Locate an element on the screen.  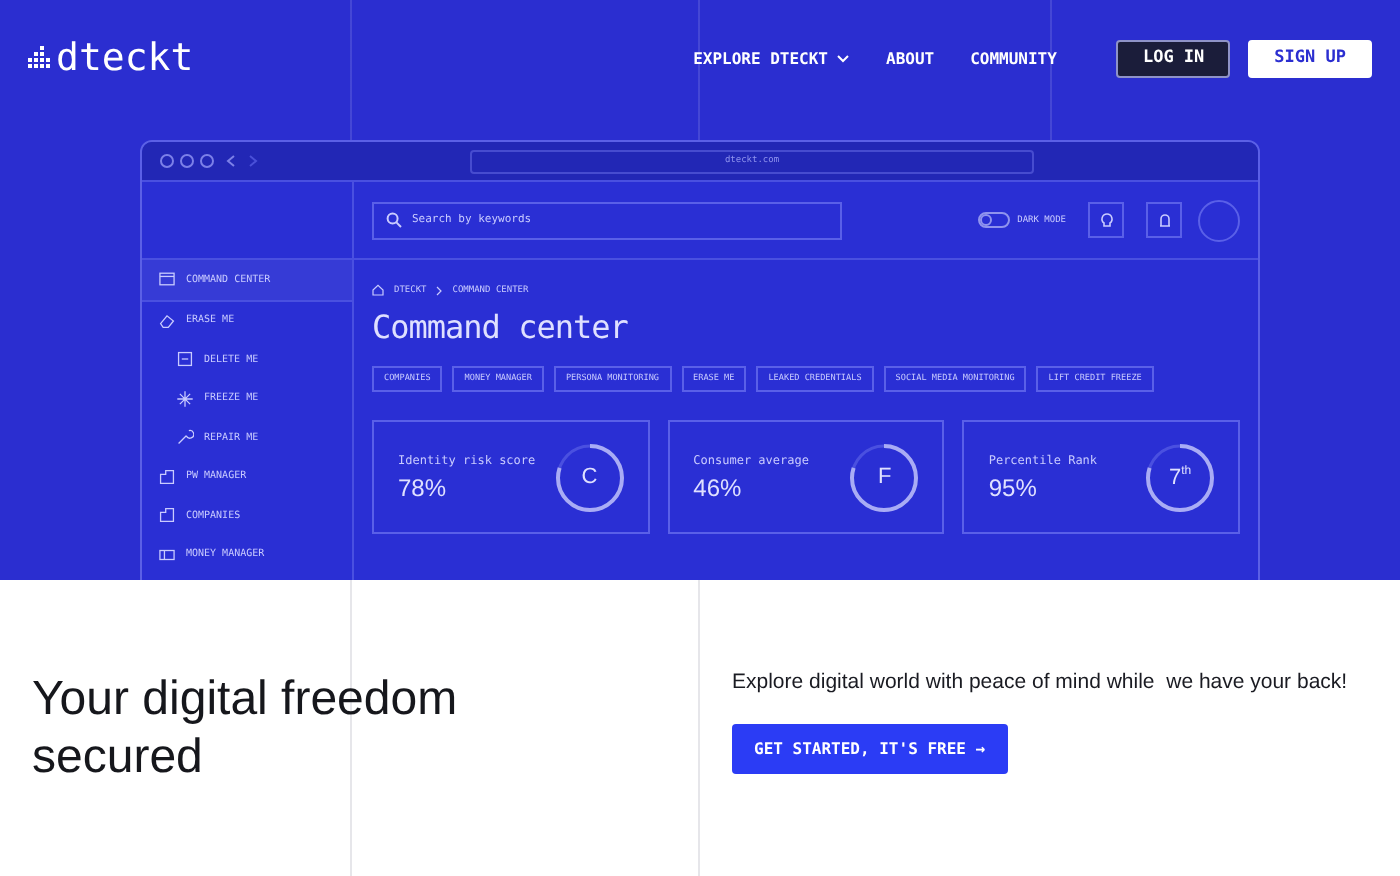
dark-mode-toggle is located at coordinates (993, 220).